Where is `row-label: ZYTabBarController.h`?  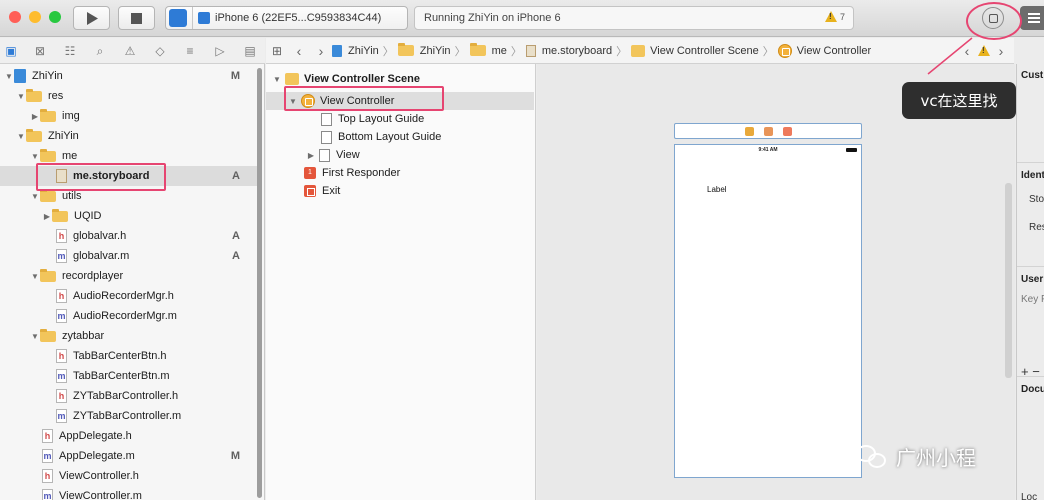
row-label: ZYTabBarController.h is located at coordinates (126, 396).